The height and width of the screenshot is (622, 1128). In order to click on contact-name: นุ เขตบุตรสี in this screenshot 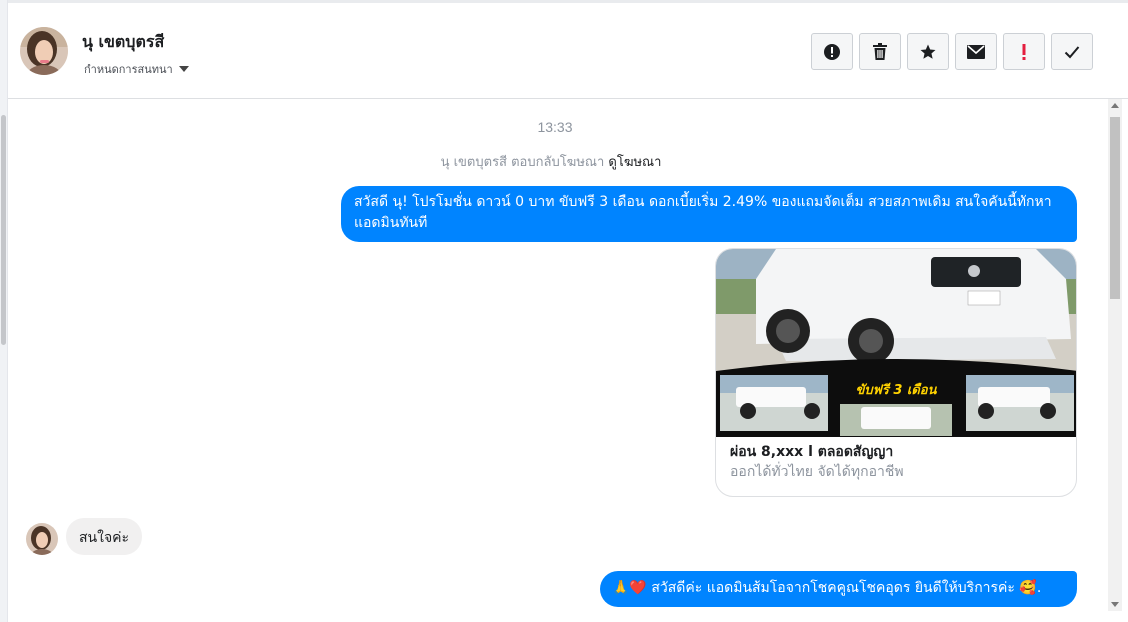, I will do `click(123, 42)`.